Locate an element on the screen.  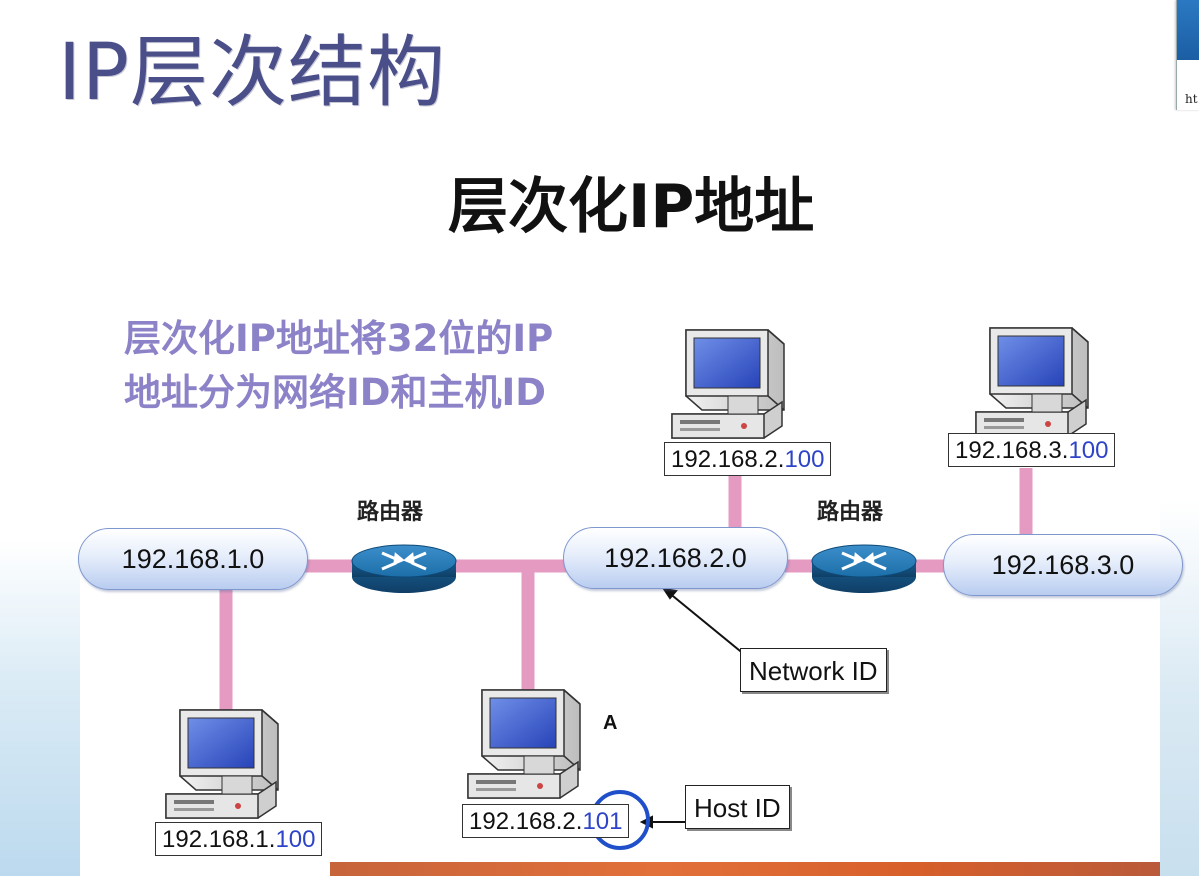
host-a-computer-icon is located at coordinates (524, 744).